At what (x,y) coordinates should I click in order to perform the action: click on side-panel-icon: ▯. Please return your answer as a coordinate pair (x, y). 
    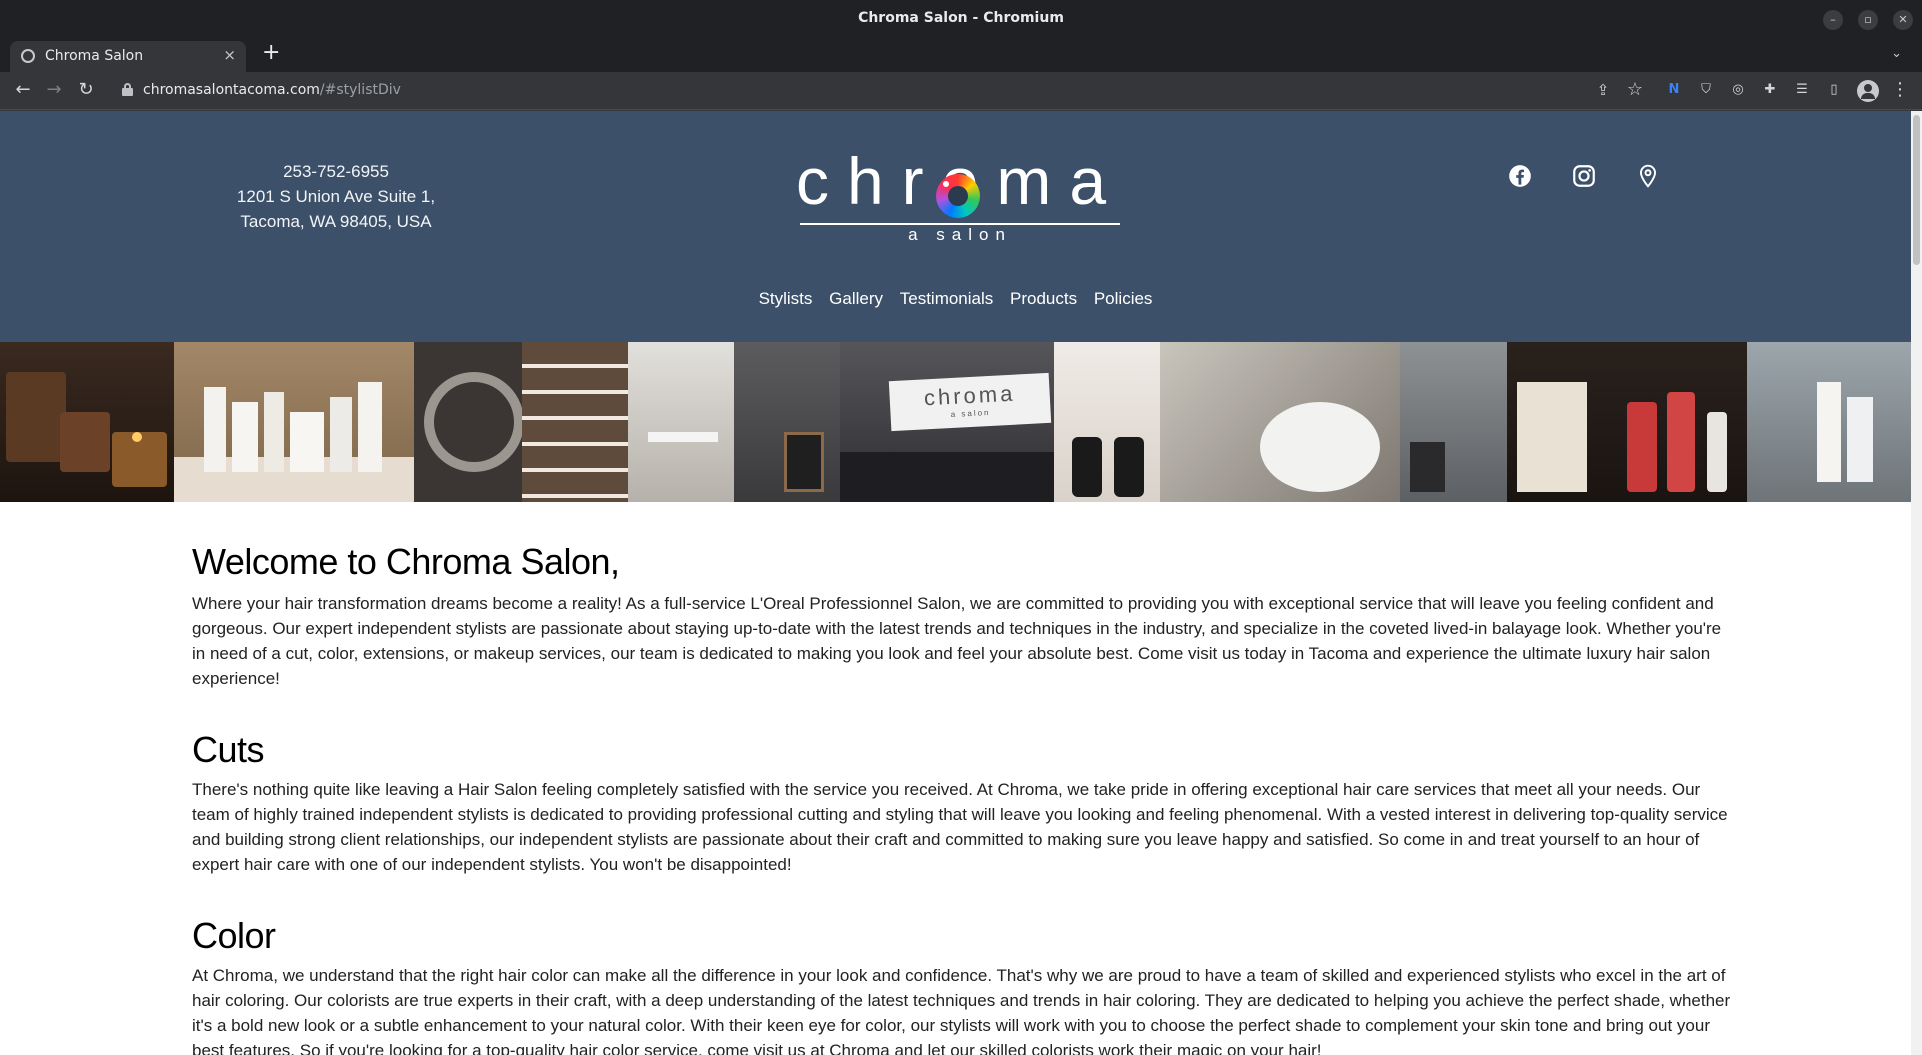
    Looking at the image, I should click on (1834, 90).